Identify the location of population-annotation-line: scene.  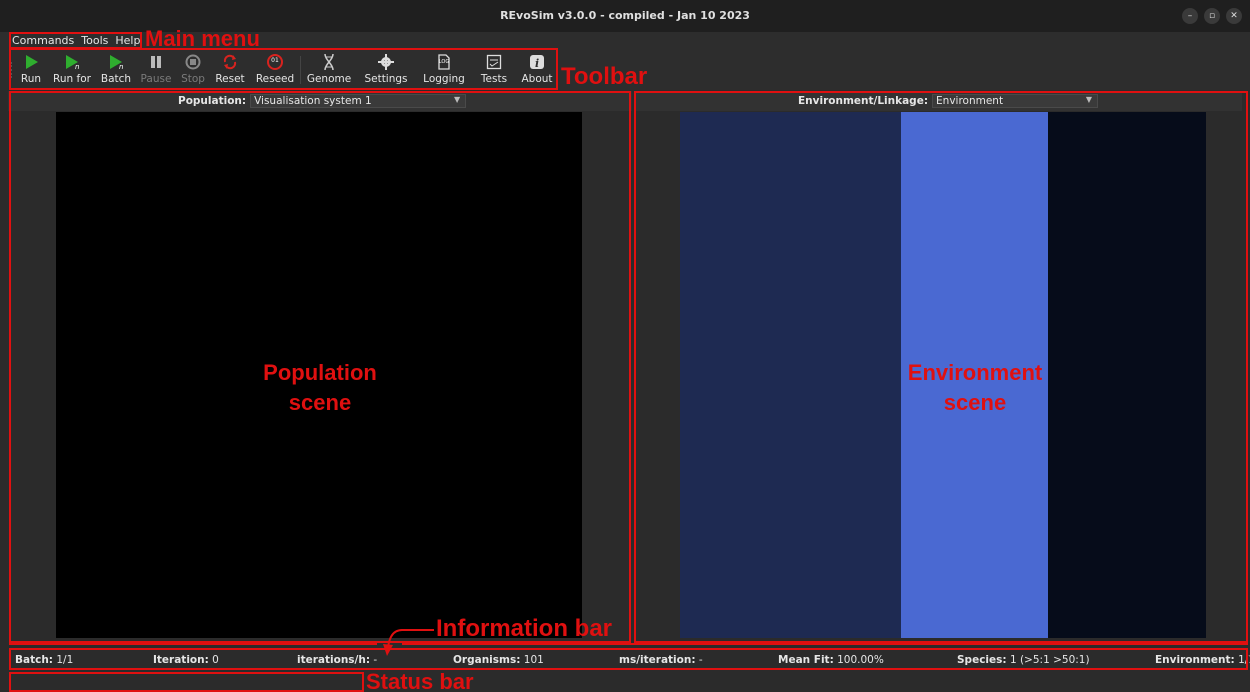
(320, 402).